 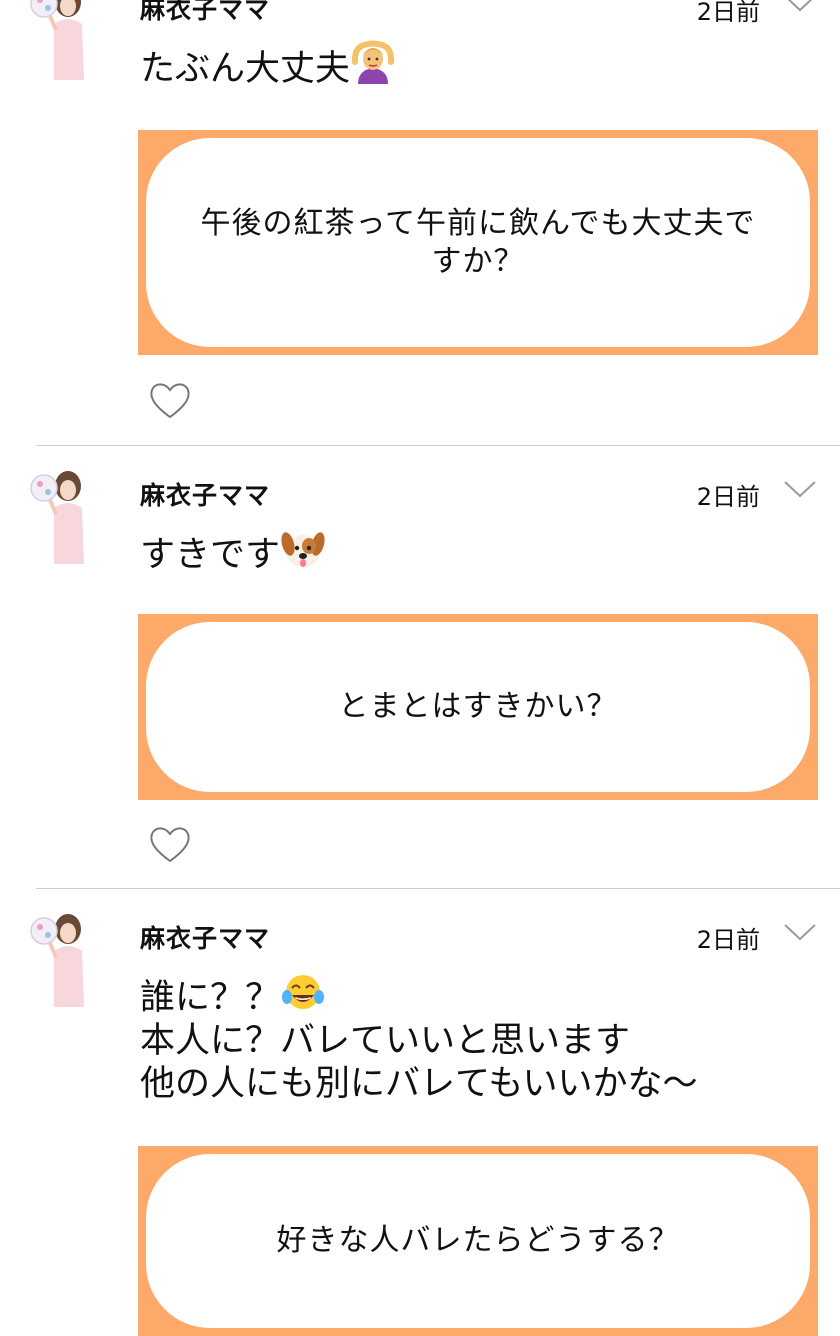 I want to click on question-card: 午後の紅茶って午前に飲んでも大丈夫ですか？, so click(x=478, y=242).